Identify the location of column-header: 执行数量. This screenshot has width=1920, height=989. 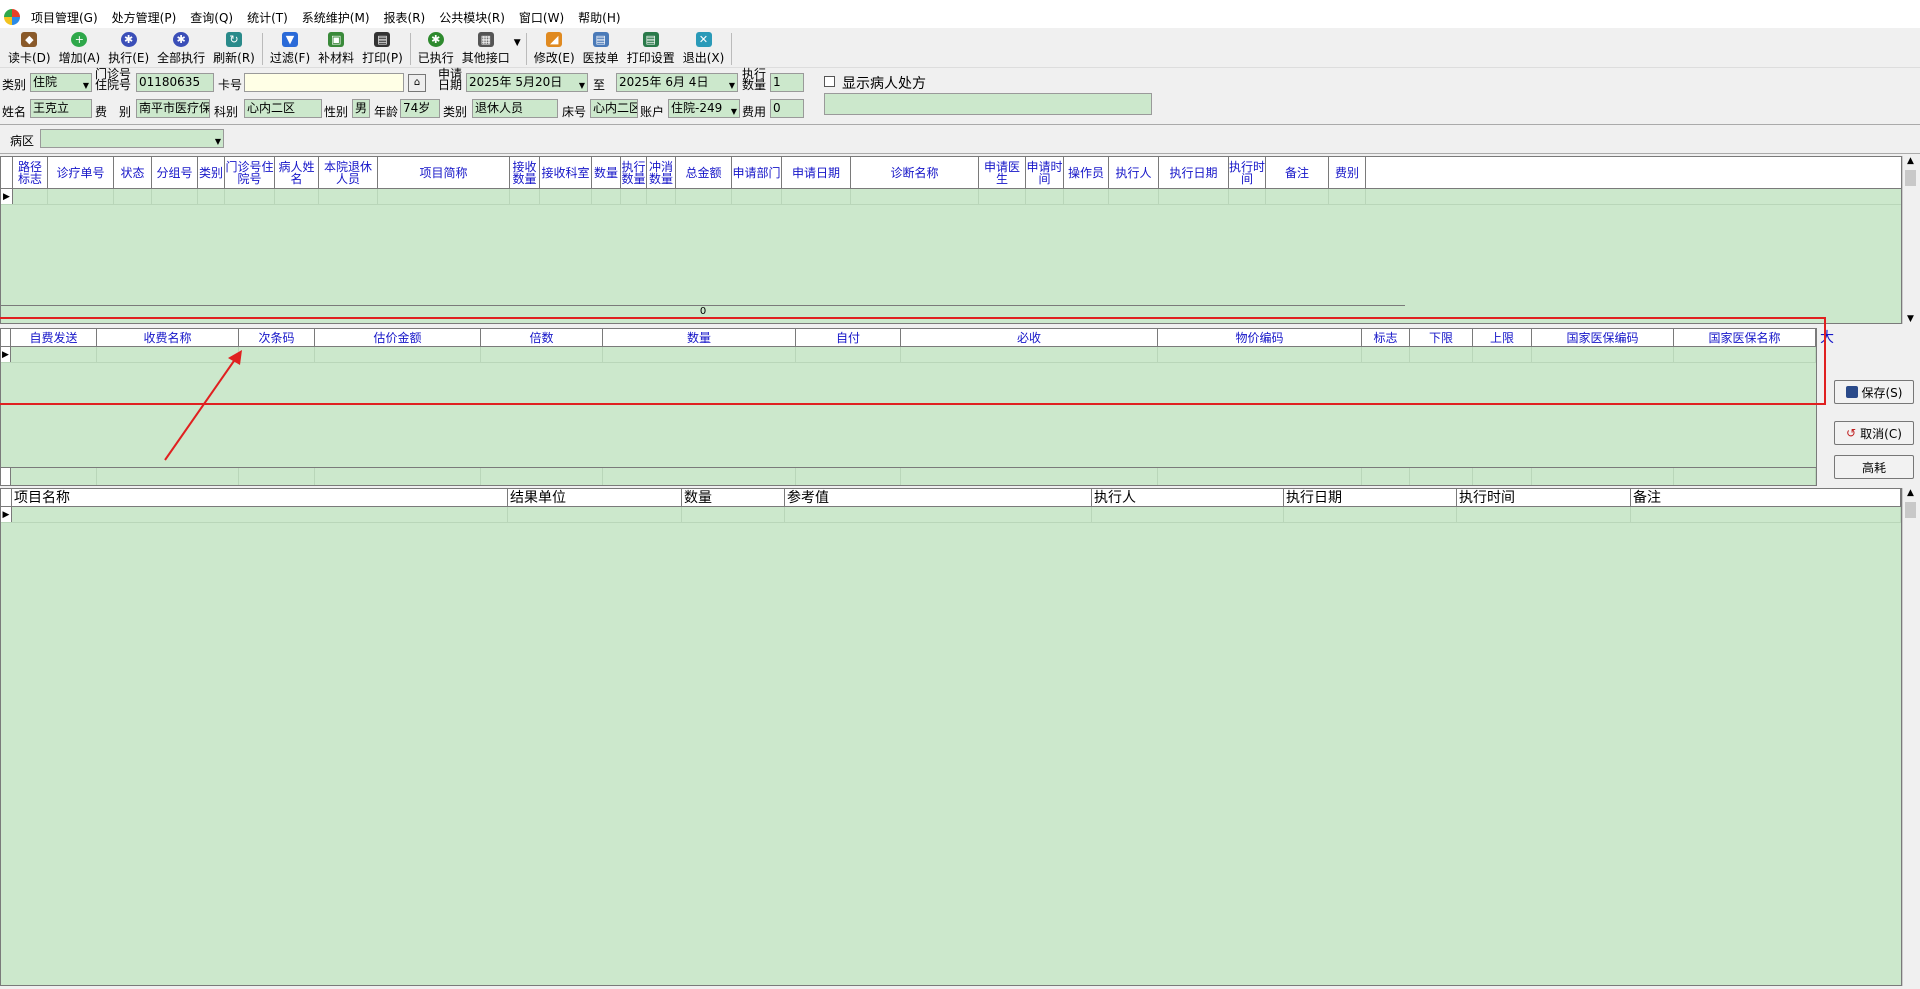
(634, 172).